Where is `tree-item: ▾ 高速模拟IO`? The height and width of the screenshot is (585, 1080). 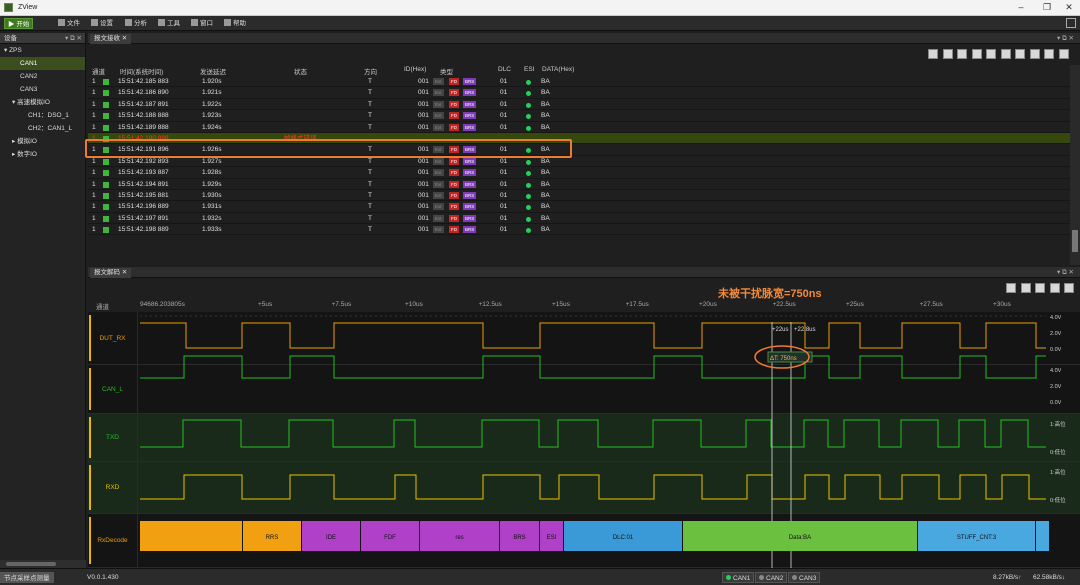
tree-item: ▾ 高速模拟IO is located at coordinates (42, 102).